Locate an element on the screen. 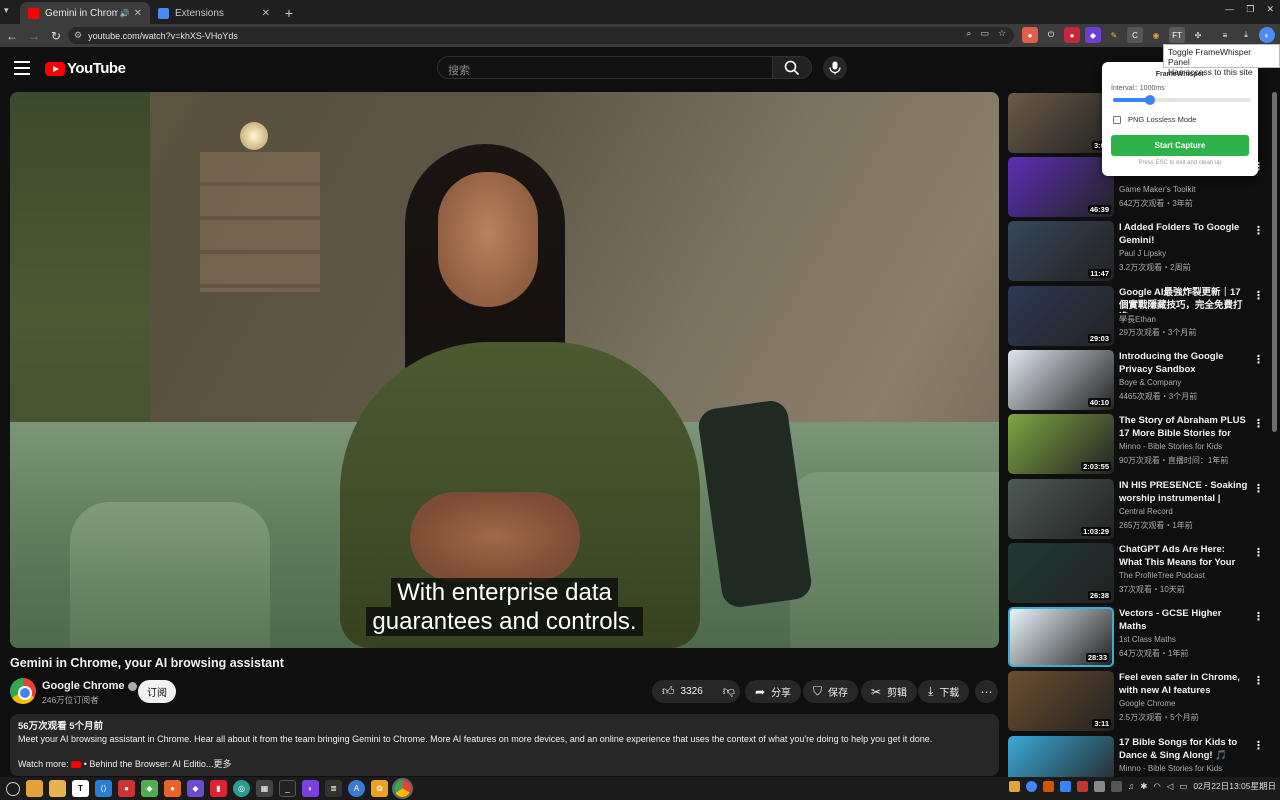  cast-icon: ▭ is located at coordinates (984, 33).